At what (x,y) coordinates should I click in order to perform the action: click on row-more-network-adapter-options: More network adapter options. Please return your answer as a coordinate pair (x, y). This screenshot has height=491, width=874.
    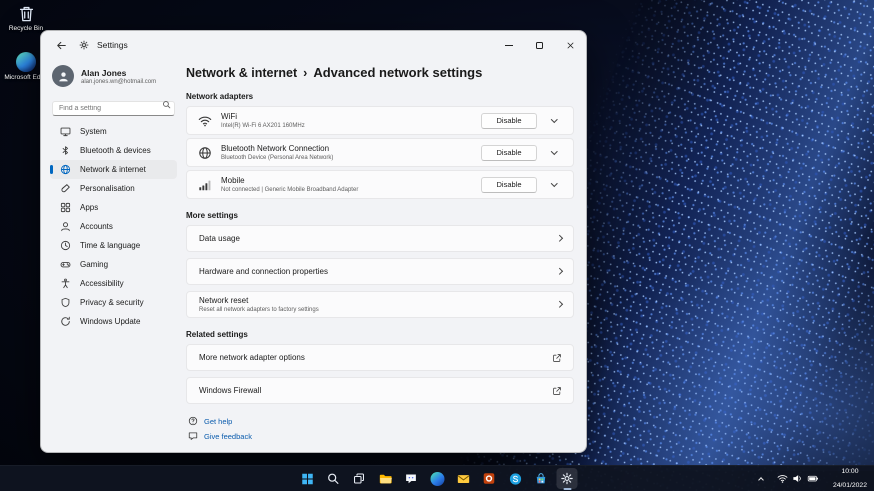
    Looking at the image, I should click on (380, 357).